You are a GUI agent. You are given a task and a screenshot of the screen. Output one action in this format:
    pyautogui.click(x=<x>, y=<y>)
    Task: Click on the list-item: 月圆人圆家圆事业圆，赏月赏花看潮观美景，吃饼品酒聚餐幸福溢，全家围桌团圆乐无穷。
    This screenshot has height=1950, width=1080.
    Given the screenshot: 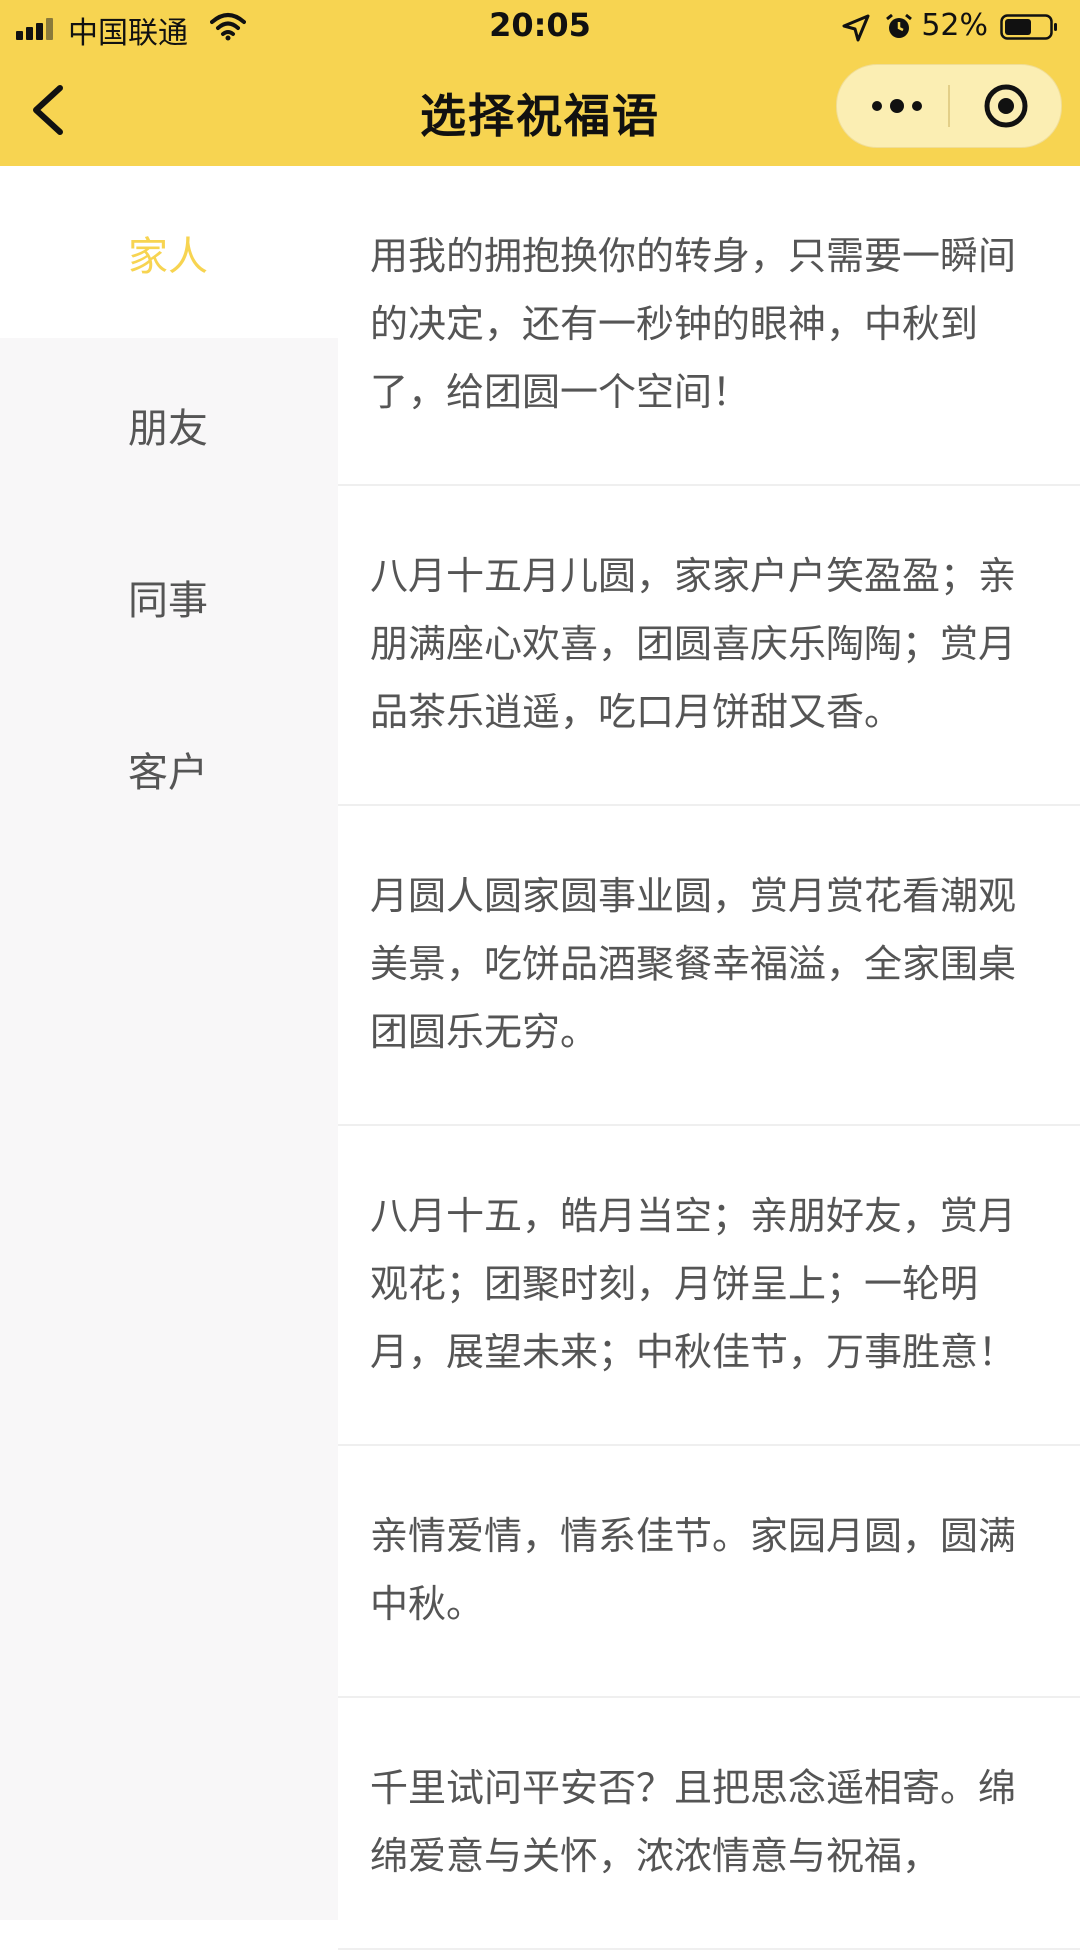 What is the action you would take?
    pyautogui.click(x=709, y=966)
    